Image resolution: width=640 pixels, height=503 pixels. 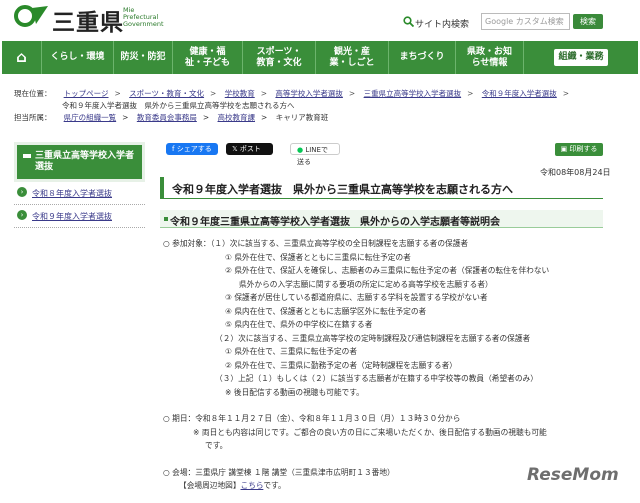 What do you see at coordinates (192, 149) in the screenshot?
I see `facebook-share-button: f シェアする` at bounding box center [192, 149].